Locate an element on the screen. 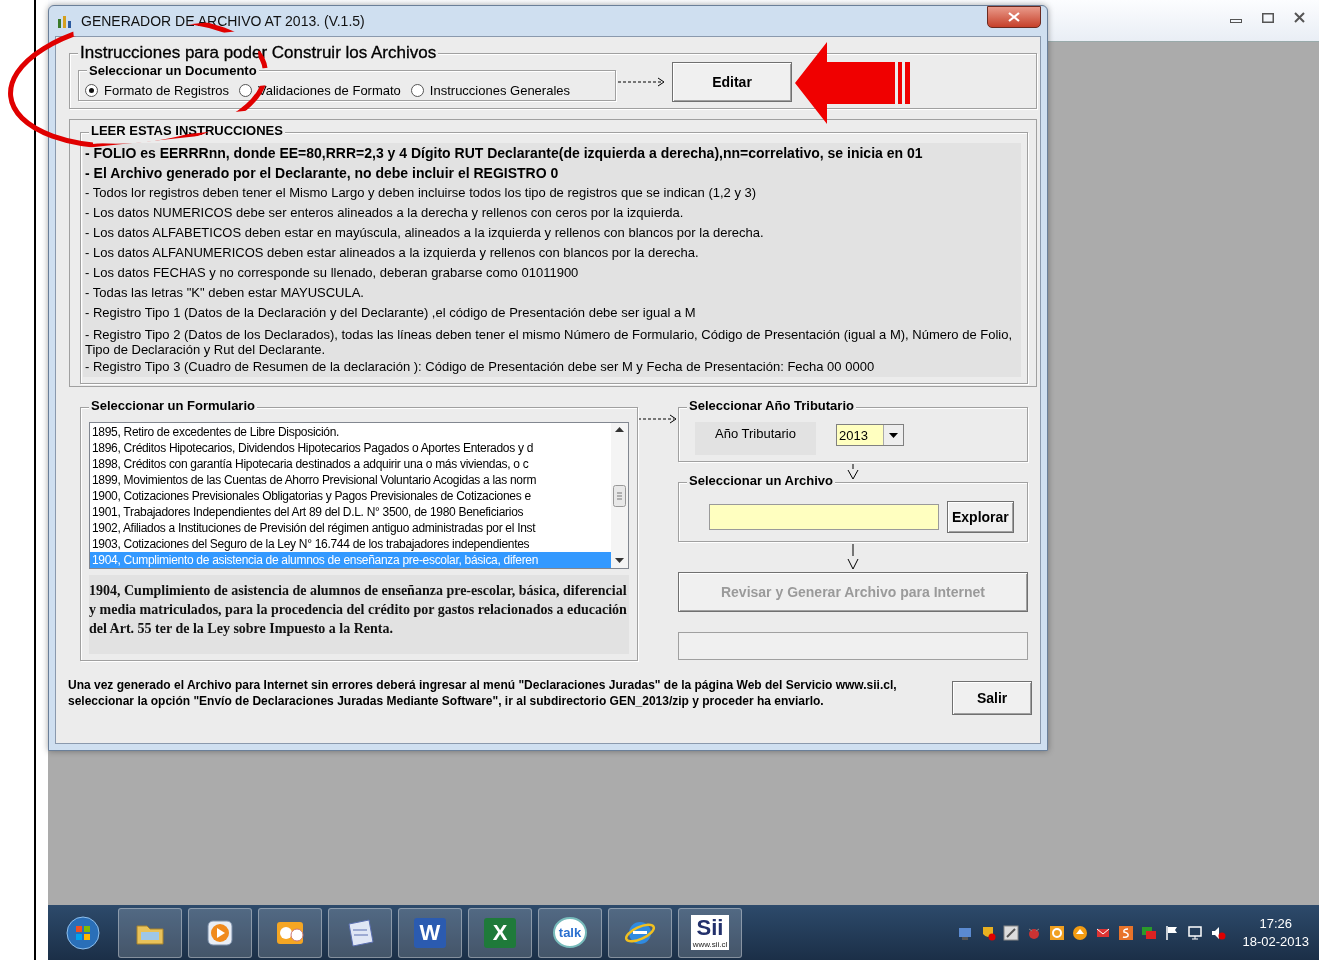 The width and height of the screenshot is (1319, 960). spreadsheet-icon: X is located at coordinates (500, 932).